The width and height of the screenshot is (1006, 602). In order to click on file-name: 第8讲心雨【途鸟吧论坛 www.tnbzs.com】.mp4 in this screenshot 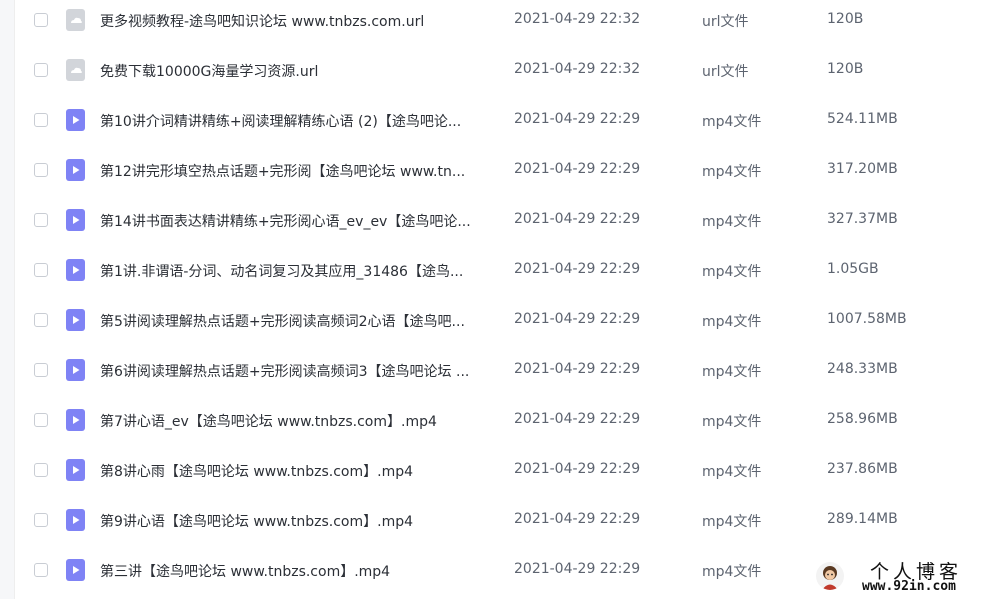, I will do `click(297, 471)`.